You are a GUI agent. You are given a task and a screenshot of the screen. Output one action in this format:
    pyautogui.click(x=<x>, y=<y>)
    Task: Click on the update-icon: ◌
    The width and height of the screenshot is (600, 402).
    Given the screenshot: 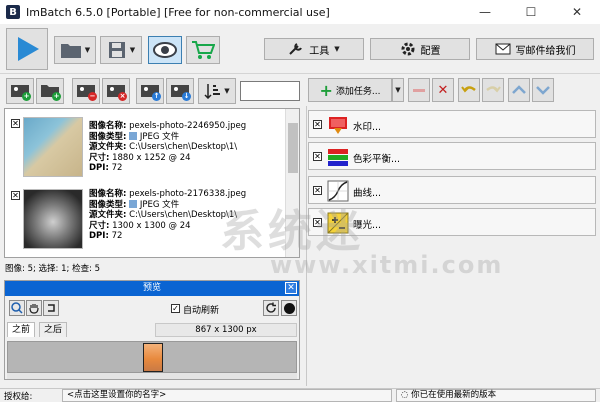 What is the action you would take?
    pyautogui.click(x=405, y=395)
    